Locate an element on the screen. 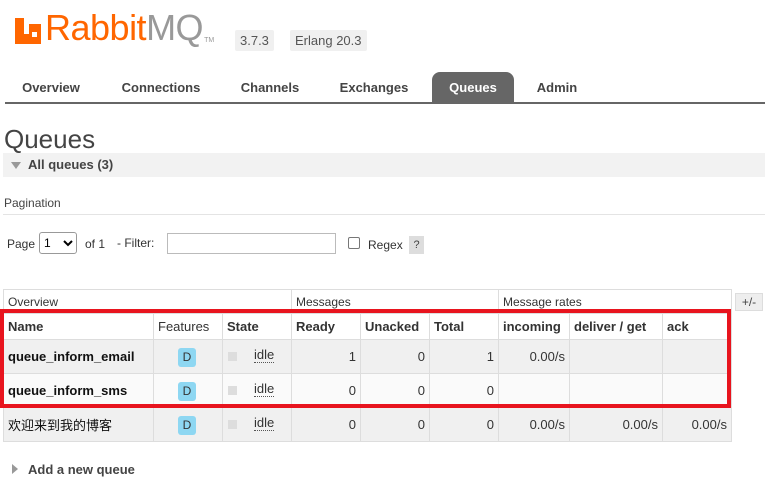 The image size is (765, 482). logo-wordmark: RabbitMQ is located at coordinates (124, 27).